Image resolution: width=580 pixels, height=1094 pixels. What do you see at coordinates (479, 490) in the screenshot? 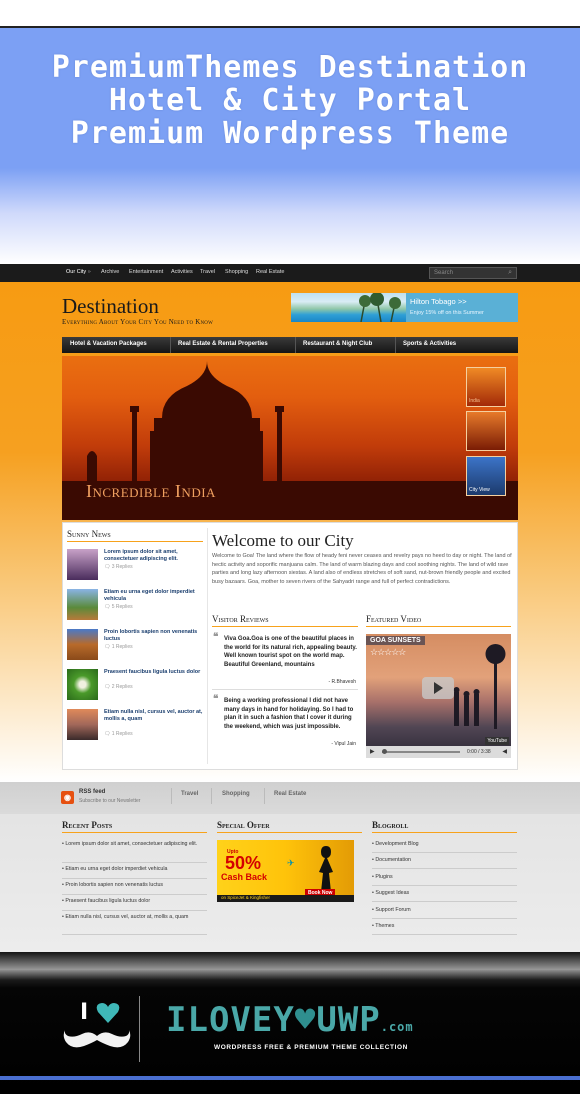
I see `thumb-label: City View` at bounding box center [479, 490].